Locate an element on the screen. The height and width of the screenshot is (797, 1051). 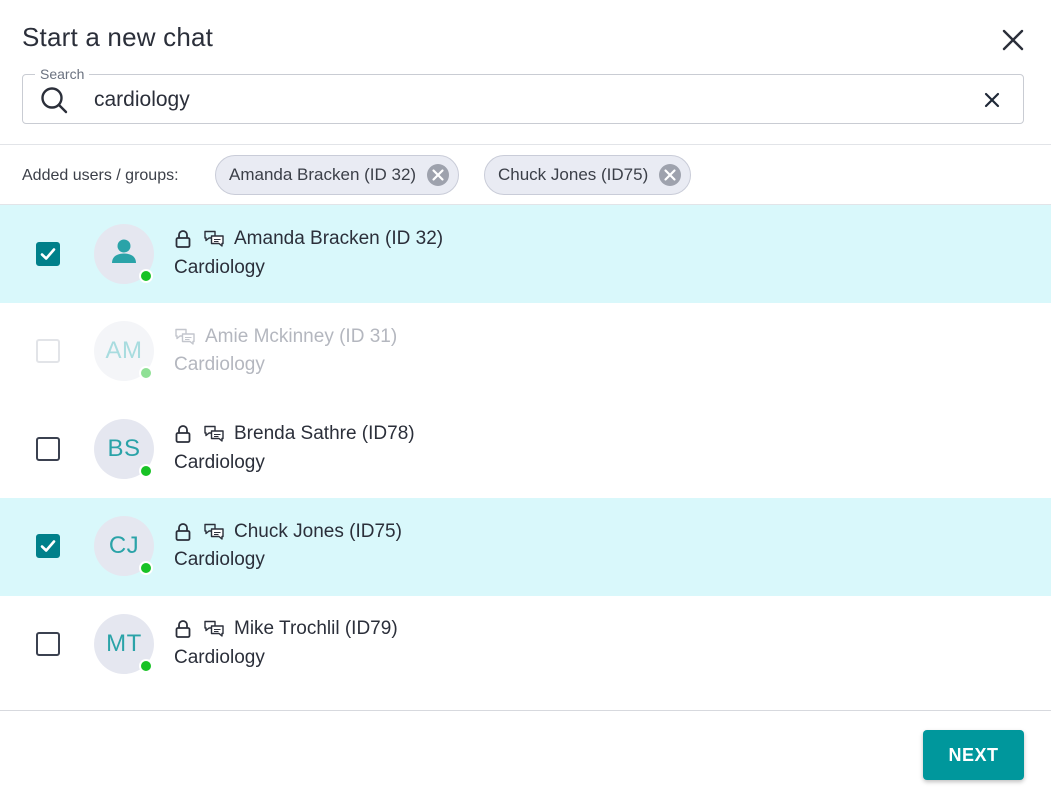
avatar-initials: AM is located at coordinates (124, 350).